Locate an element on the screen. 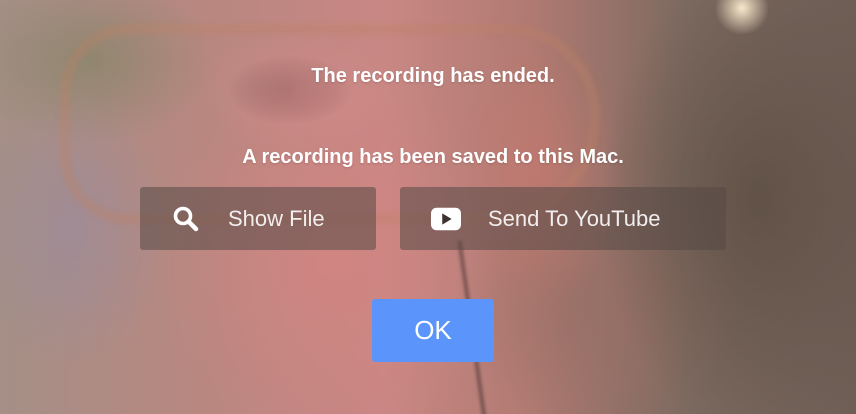 Image resolution: width=856 pixels, height=414 pixels. show-file-button: Show File is located at coordinates (258, 218).